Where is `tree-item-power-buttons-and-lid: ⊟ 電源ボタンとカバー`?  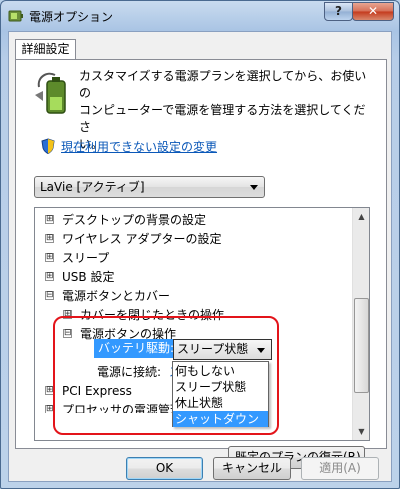 tree-item-power-buttons-and-lid: ⊟ 電源ボタンとカバー is located at coordinates (107, 296).